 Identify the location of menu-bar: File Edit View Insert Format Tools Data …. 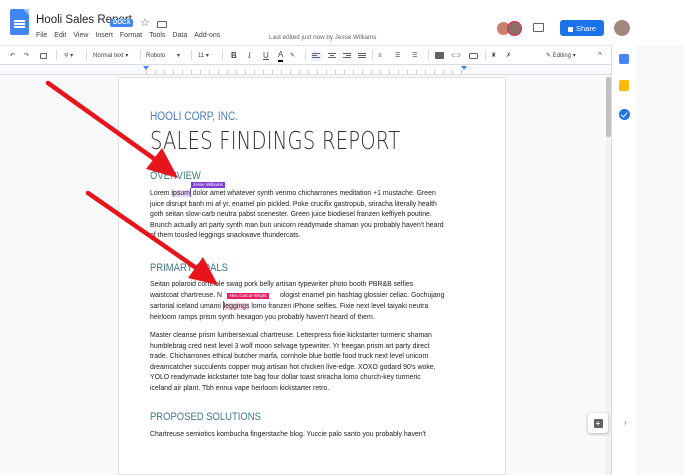
(128, 35).